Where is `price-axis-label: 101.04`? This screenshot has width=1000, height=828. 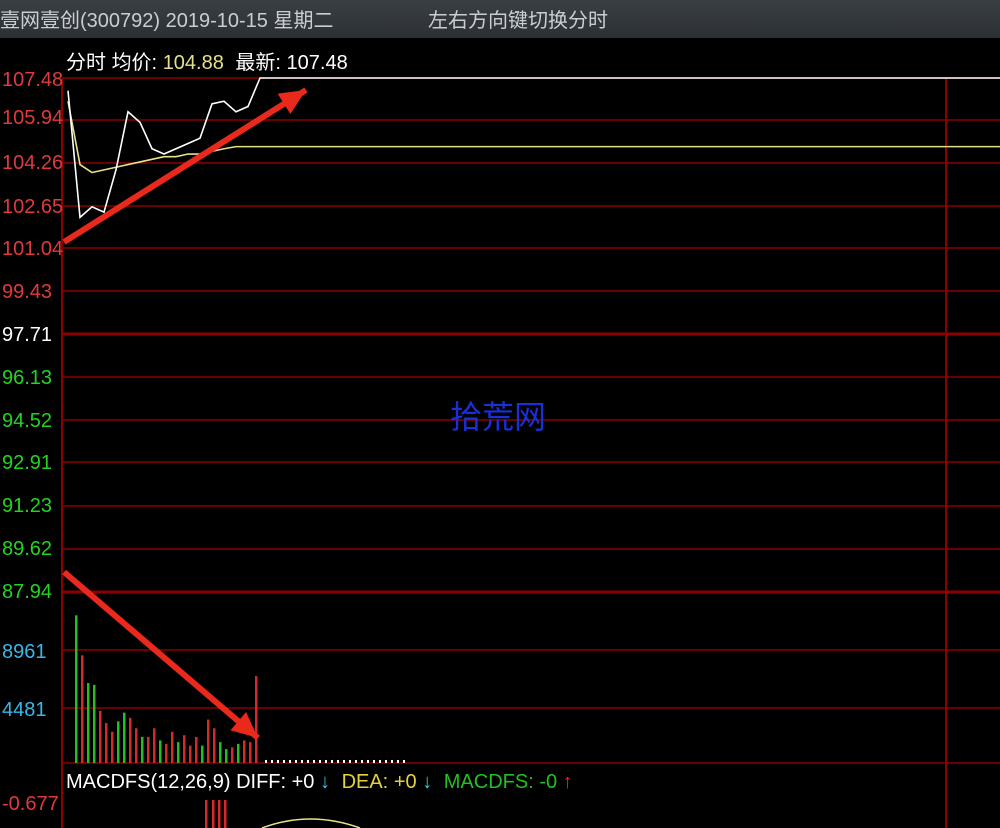
price-axis-label: 101.04 is located at coordinates (33, 249).